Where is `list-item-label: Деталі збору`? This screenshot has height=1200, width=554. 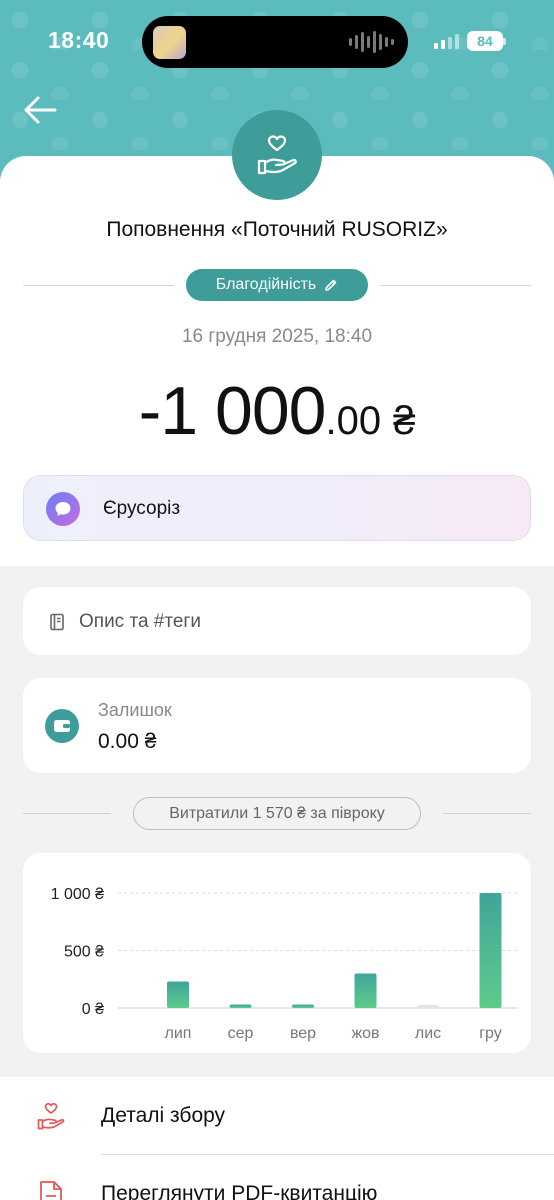
list-item-label: Деталі збору is located at coordinates (163, 1115).